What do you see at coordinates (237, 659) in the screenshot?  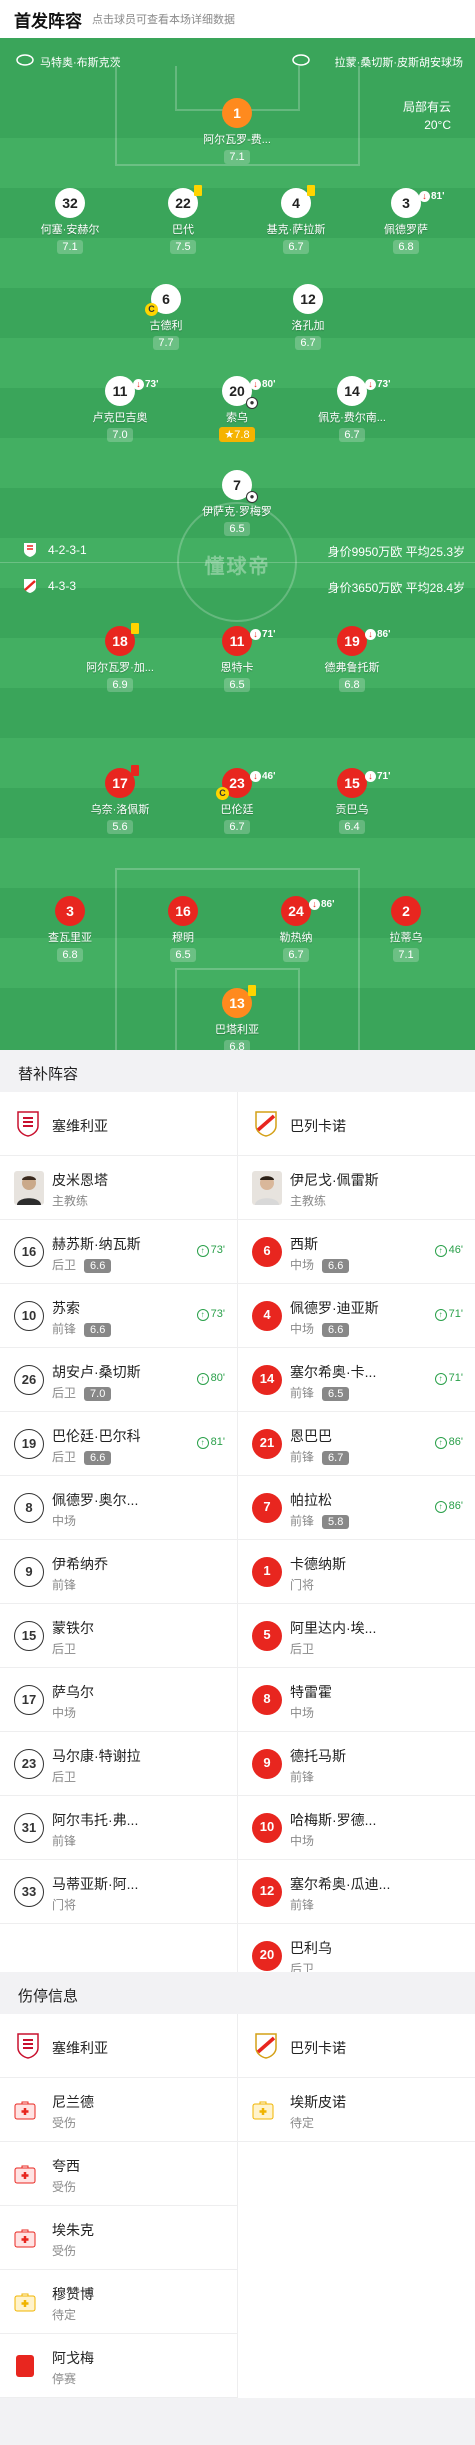 I see `away-player-2: 11 ↓ 71' 恩特卡 6.5` at bounding box center [237, 659].